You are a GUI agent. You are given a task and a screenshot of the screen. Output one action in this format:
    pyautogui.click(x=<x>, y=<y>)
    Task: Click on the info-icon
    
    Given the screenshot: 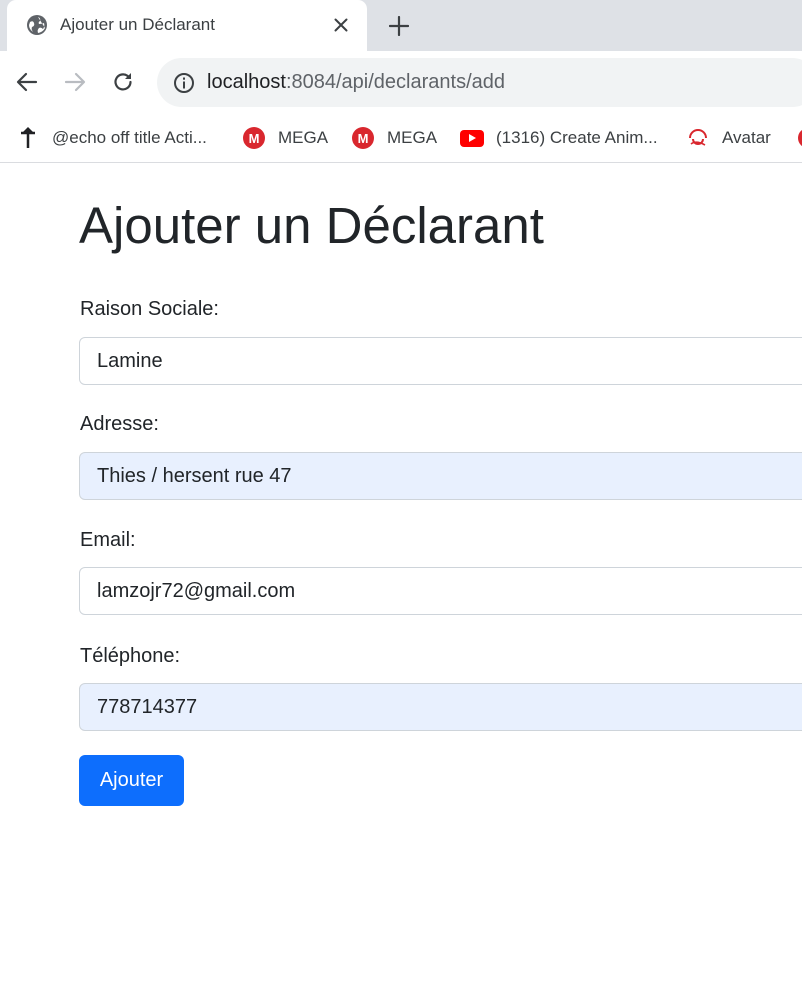 What is the action you would take?
    pyautogui.click(x=184, y=83)
    